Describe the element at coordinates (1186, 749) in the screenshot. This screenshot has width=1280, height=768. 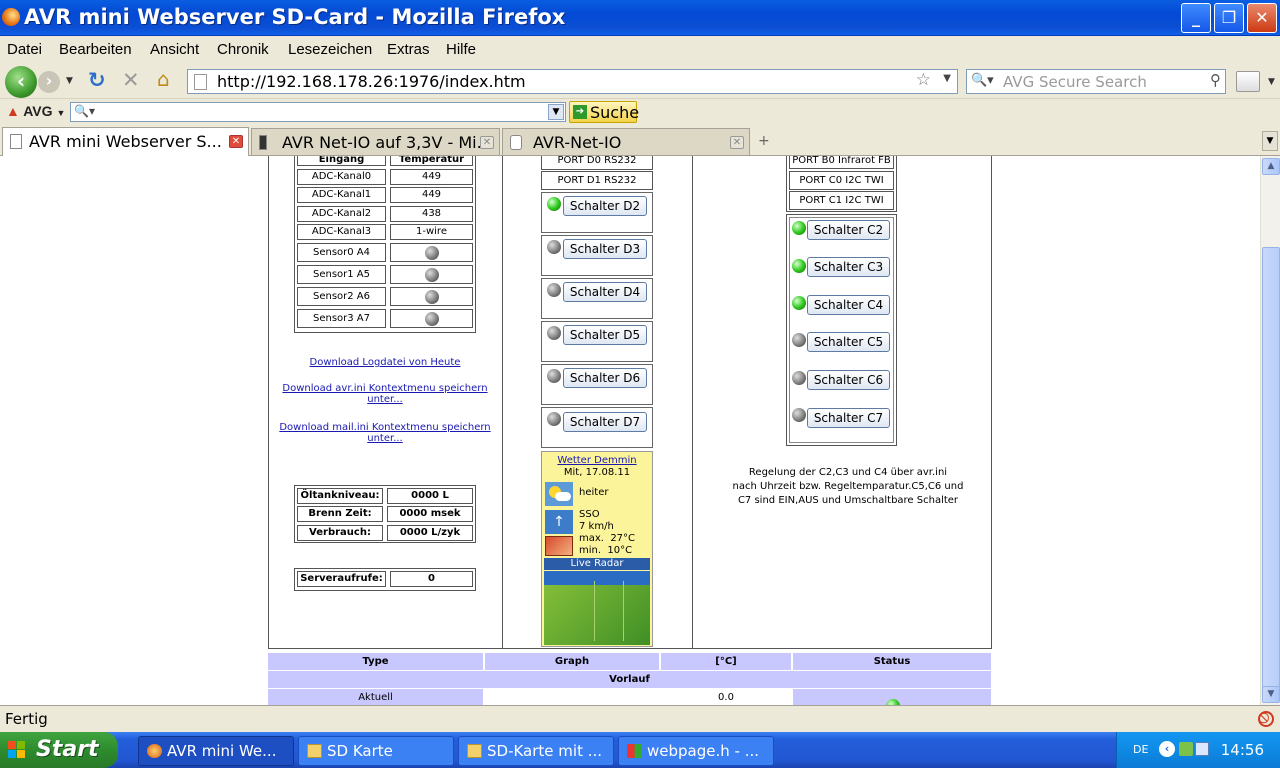
I see `network-icon` at that location.